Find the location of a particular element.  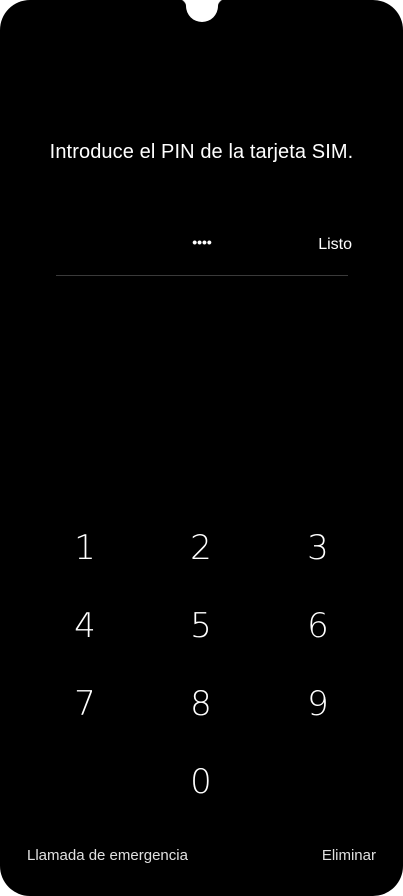

camera-notch is located at coordinates (202, 11).